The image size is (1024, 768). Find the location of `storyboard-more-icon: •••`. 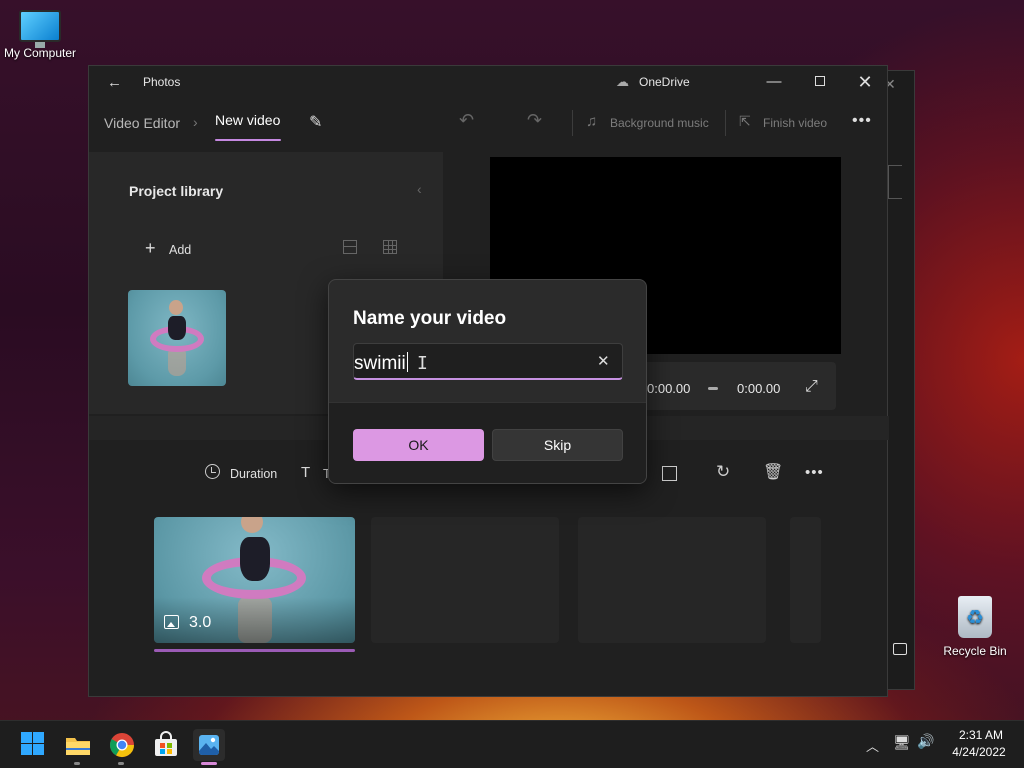

storyboard-more-icon: ••• is located at coordinates (814, 472).